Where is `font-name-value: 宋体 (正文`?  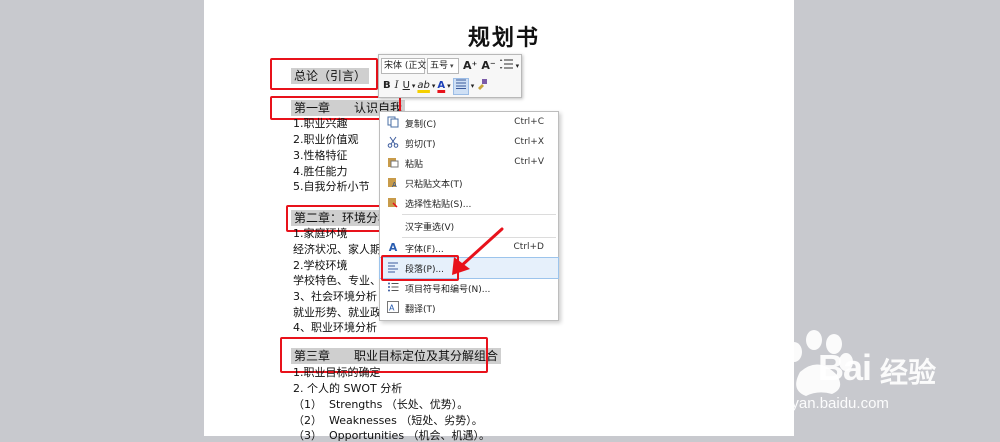 font-name-value: 宋体 (正文 is located at coordinates (405, 66).